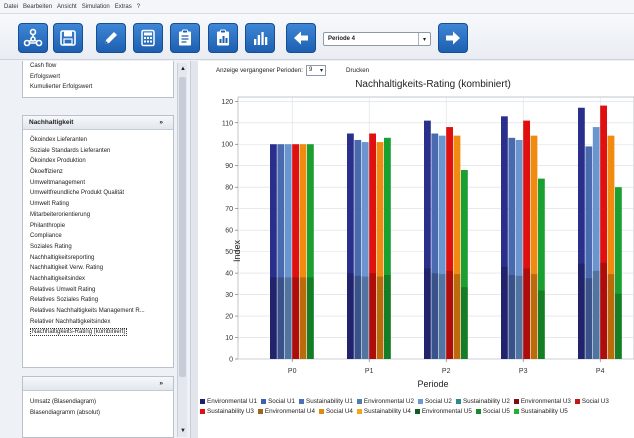 This screenshot has height=438, width=634. I want to click on list-item: Soziales Rating, so click(98, 247).